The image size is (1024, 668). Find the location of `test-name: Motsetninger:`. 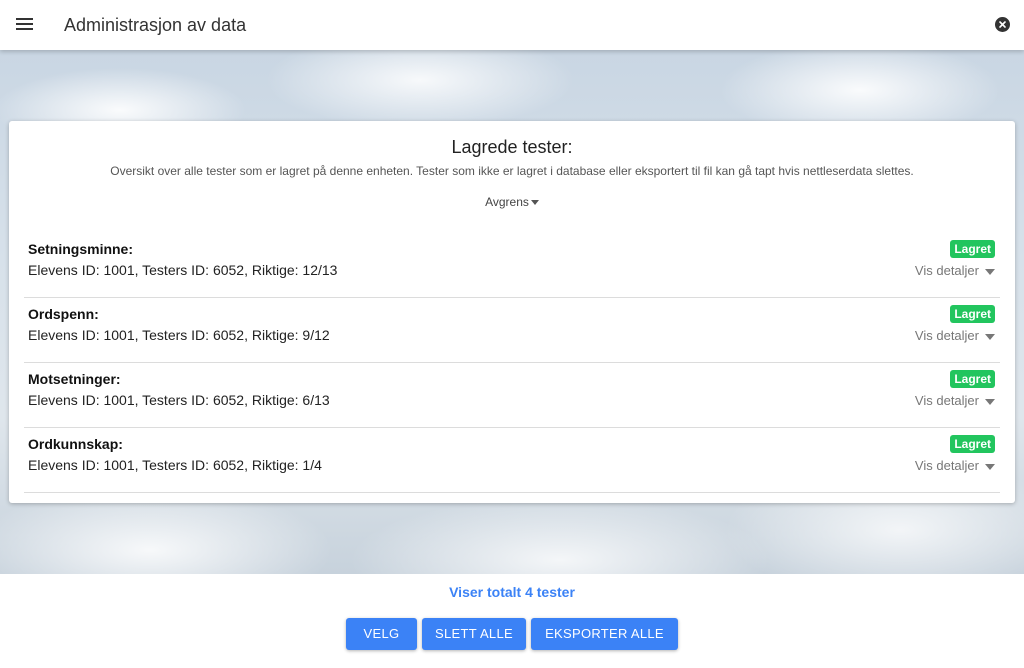

test-name: Motsetninger: is located at coordinates (74, 379).